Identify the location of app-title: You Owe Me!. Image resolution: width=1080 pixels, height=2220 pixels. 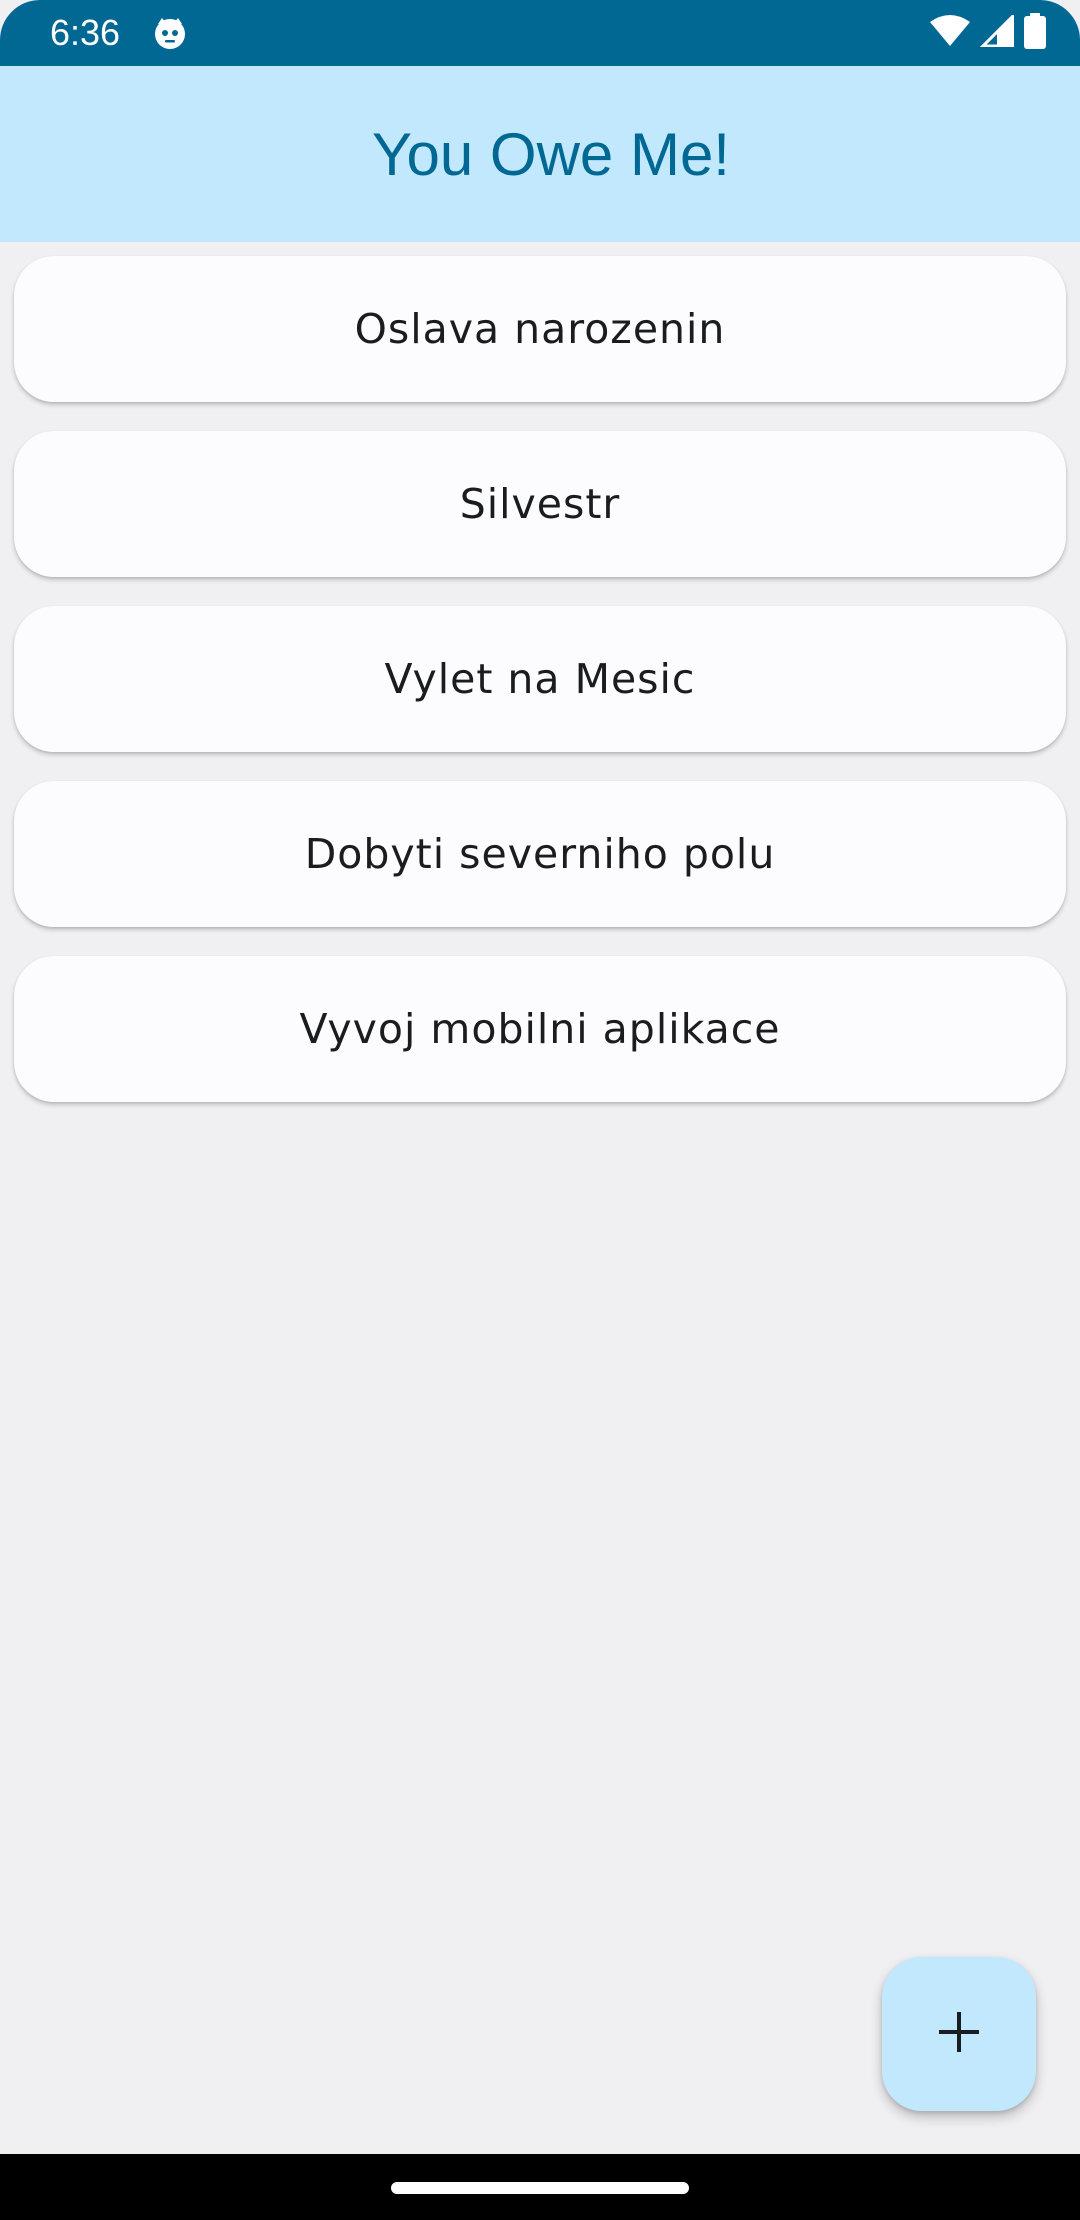
(551, 154).